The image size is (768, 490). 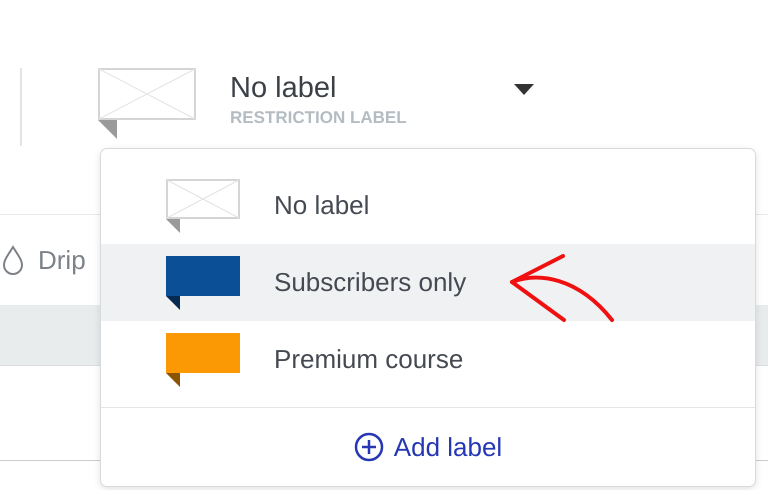 What do you see at coordinates (428, 359) in the screenshot?
I see `menu-item: Premium course` at bounding box center [428, 359].